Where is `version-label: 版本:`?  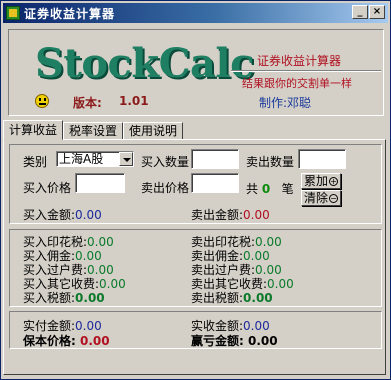 version-label: 版本: is located at coordinates (87, 103).